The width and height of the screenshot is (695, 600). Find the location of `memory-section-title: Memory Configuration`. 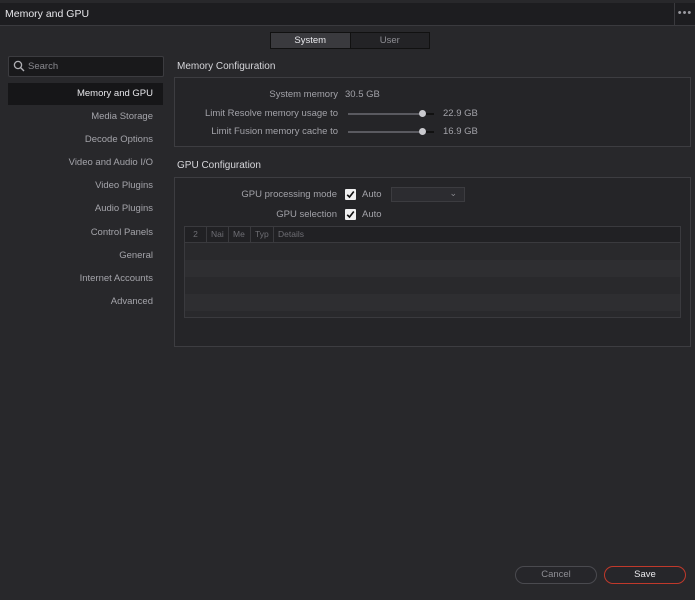

memory-section-title: Memory Configuration is located at coordinates (226, 66).